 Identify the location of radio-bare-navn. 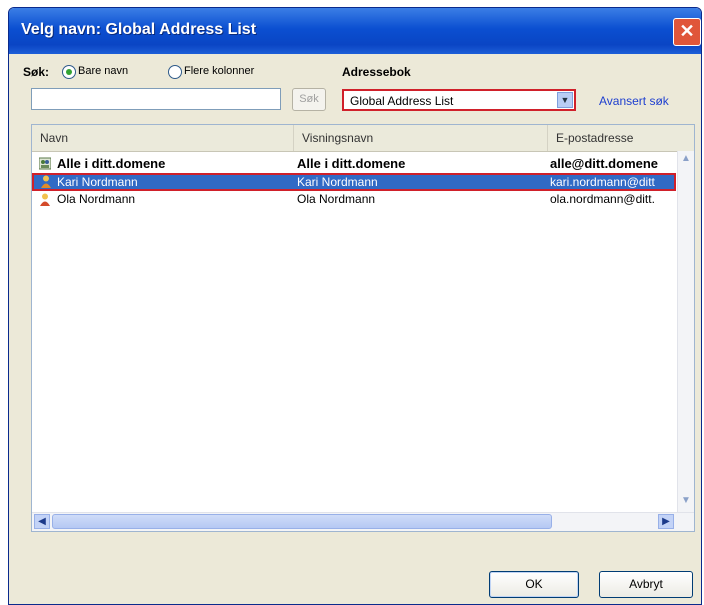
(69, 72).